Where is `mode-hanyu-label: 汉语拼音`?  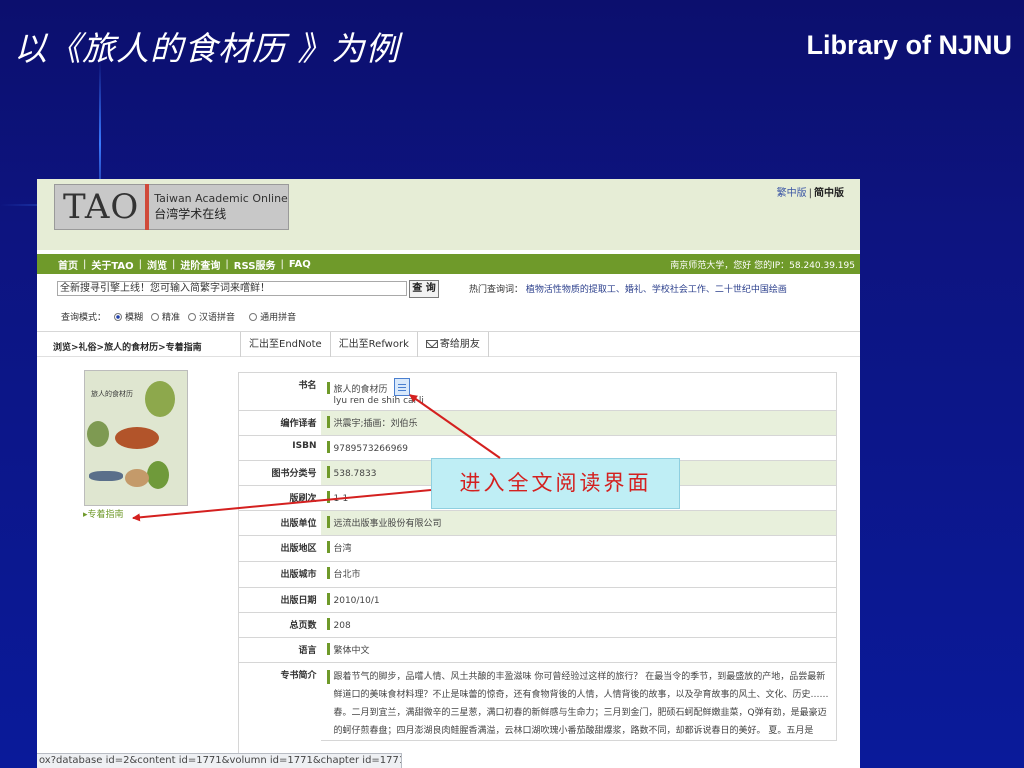 mode-hanyu-label: 汉语拼音 is located at coordinates (217, 318).